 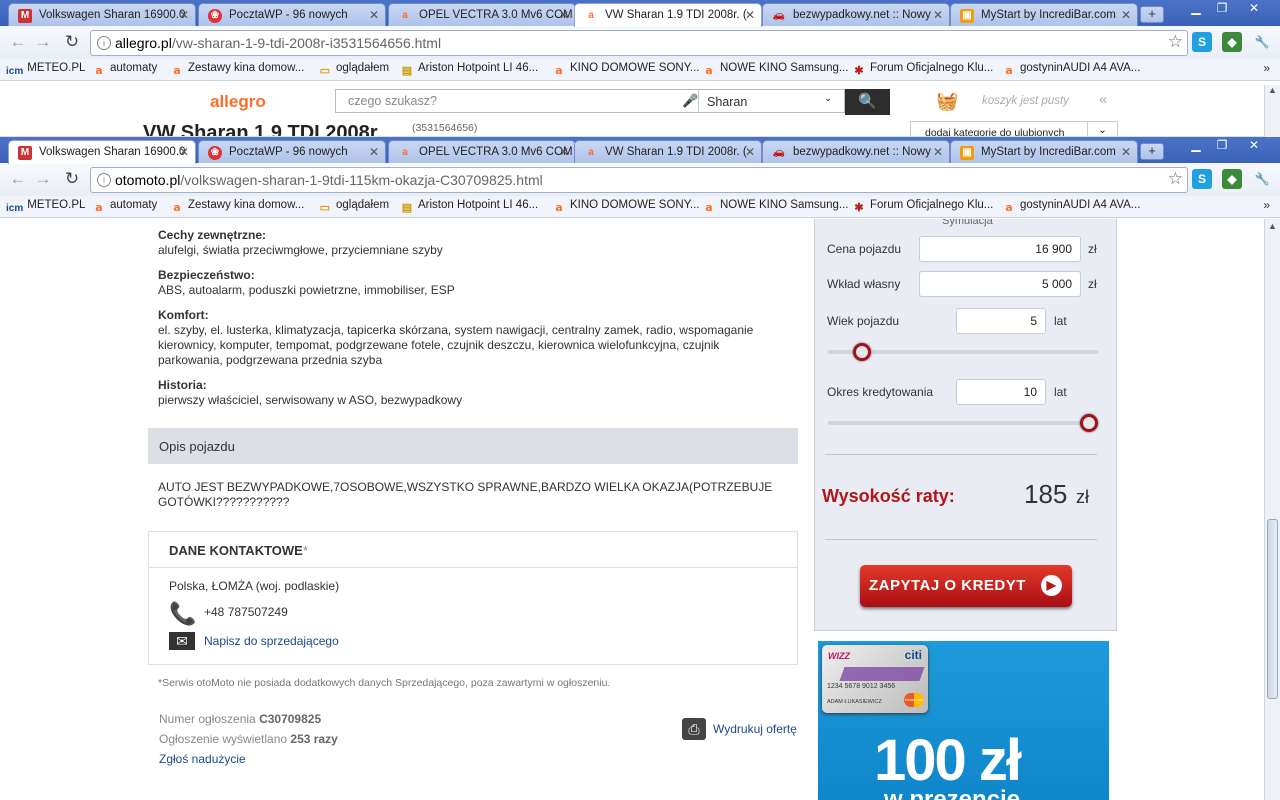 What do you see at coordinates (727, 102) in the screenshot?
I see `category-select: Sharan` at bounding box center [727, 102].